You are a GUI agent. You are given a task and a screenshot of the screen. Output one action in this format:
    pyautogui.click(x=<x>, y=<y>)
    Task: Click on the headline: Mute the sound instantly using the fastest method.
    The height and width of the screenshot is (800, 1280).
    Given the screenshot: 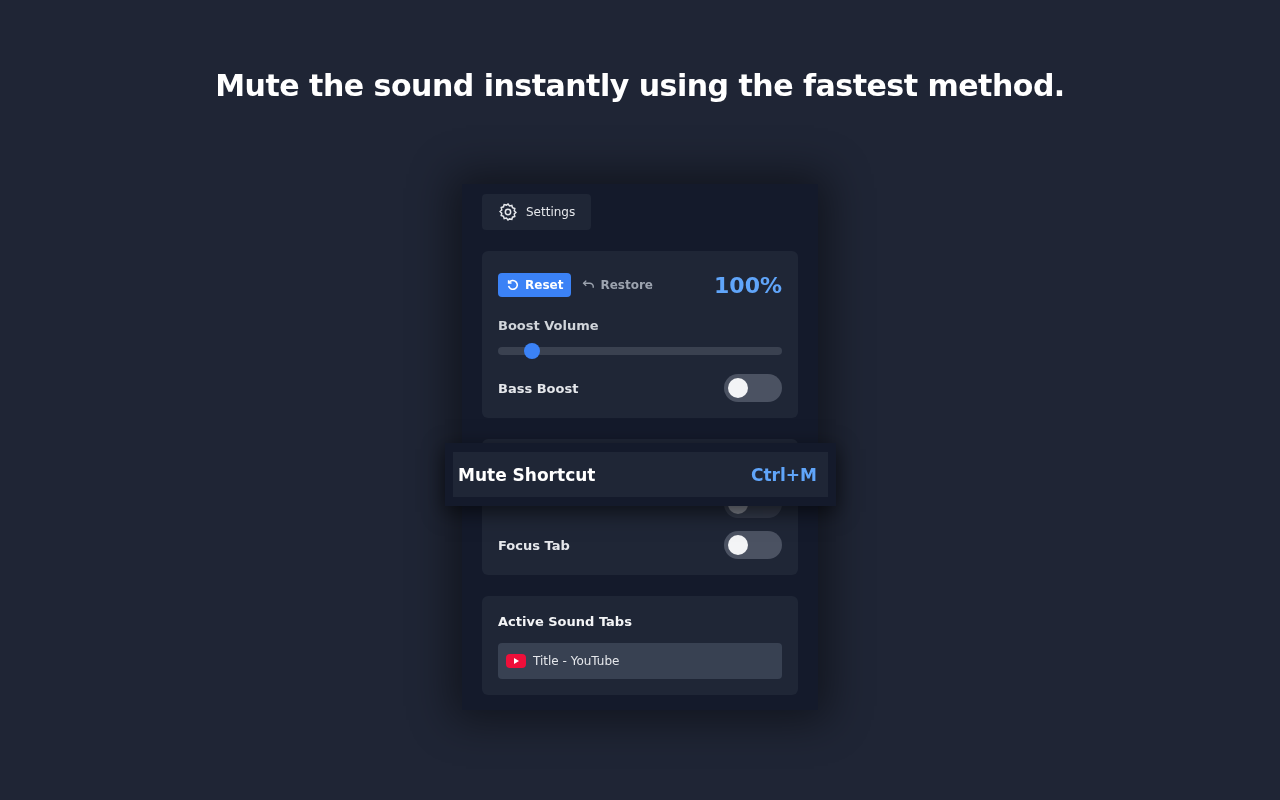 What is the action you would take?
    pyautogui.click(x=640, y=86)
    